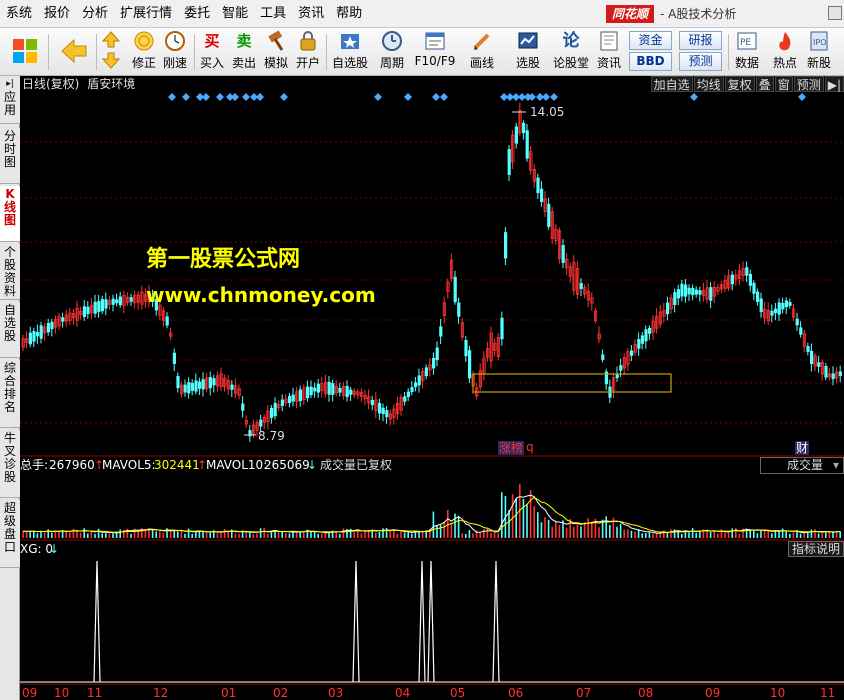 The image size is (844, 700). Describe the element at coordinates (530, 447) in the screenshot. I see `q-event-label: q` at that location.